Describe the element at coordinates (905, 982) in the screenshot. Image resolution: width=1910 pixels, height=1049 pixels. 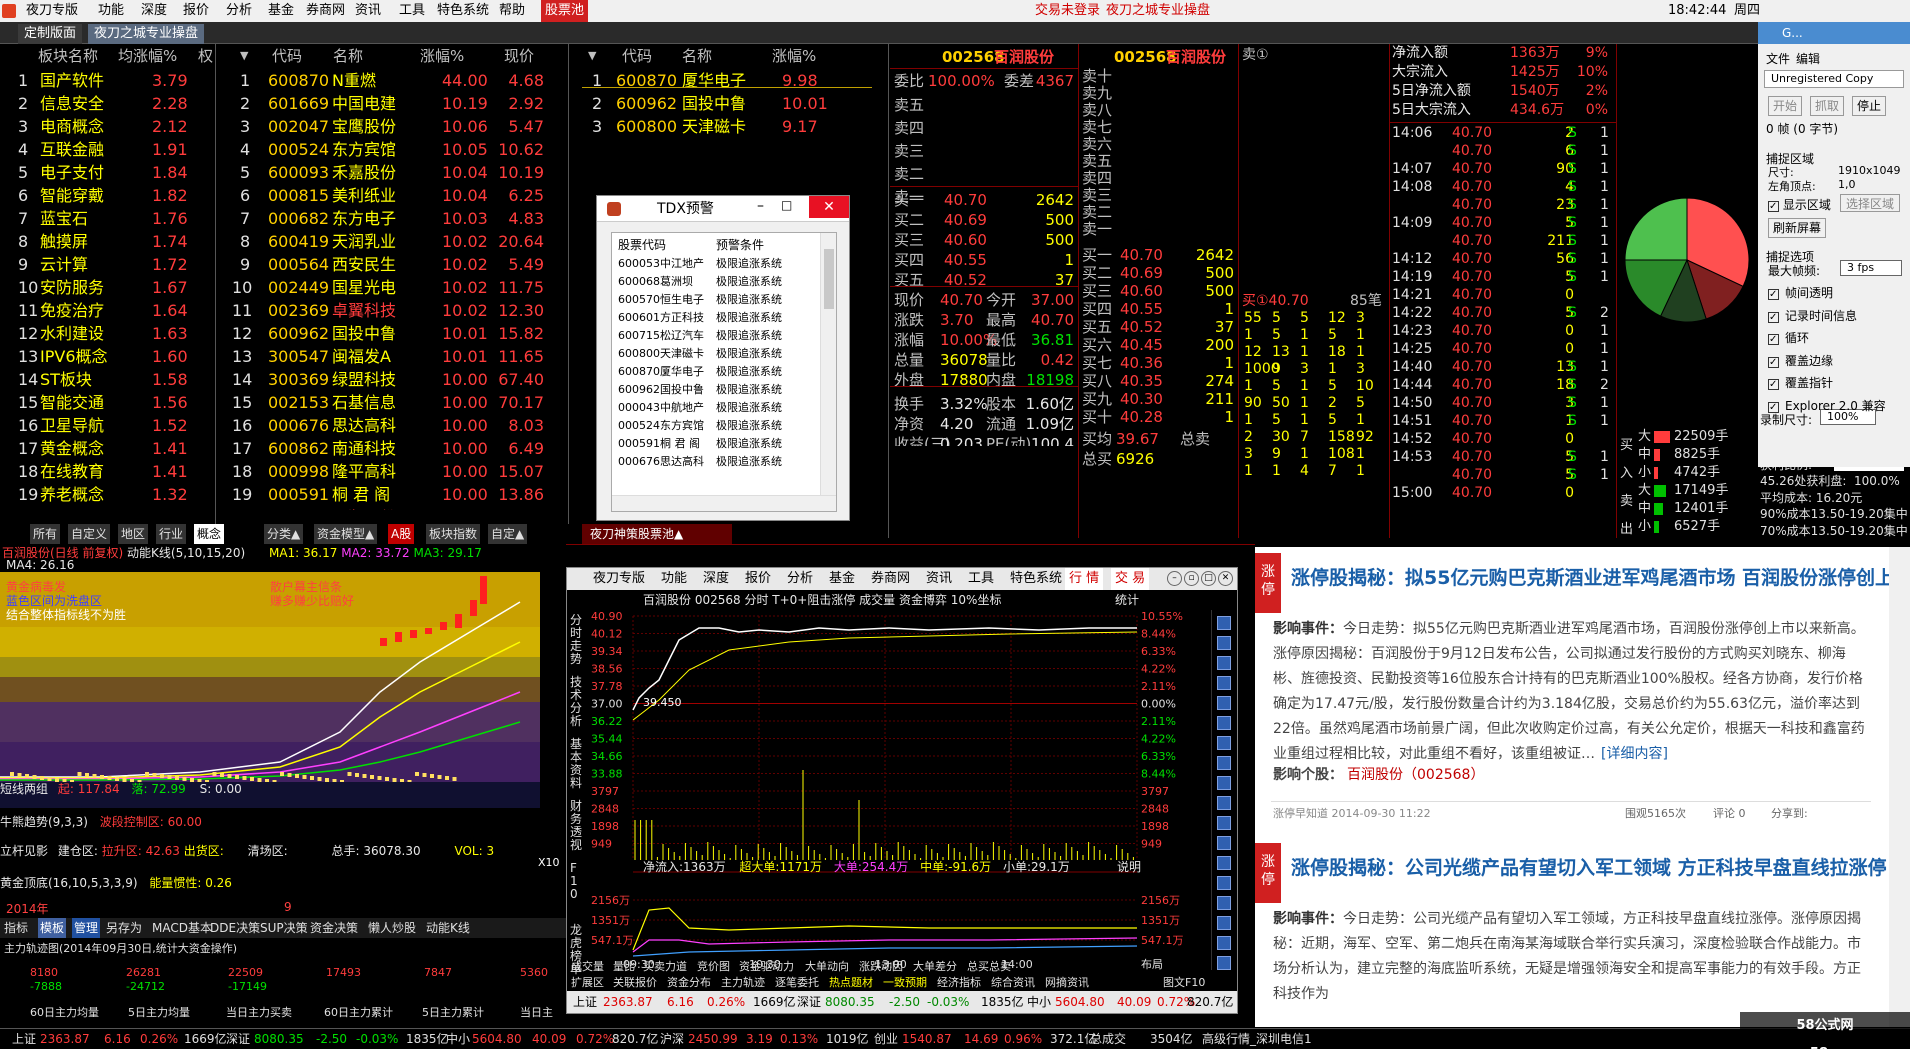
I see `bottom-tab: 一致预期` at that location.